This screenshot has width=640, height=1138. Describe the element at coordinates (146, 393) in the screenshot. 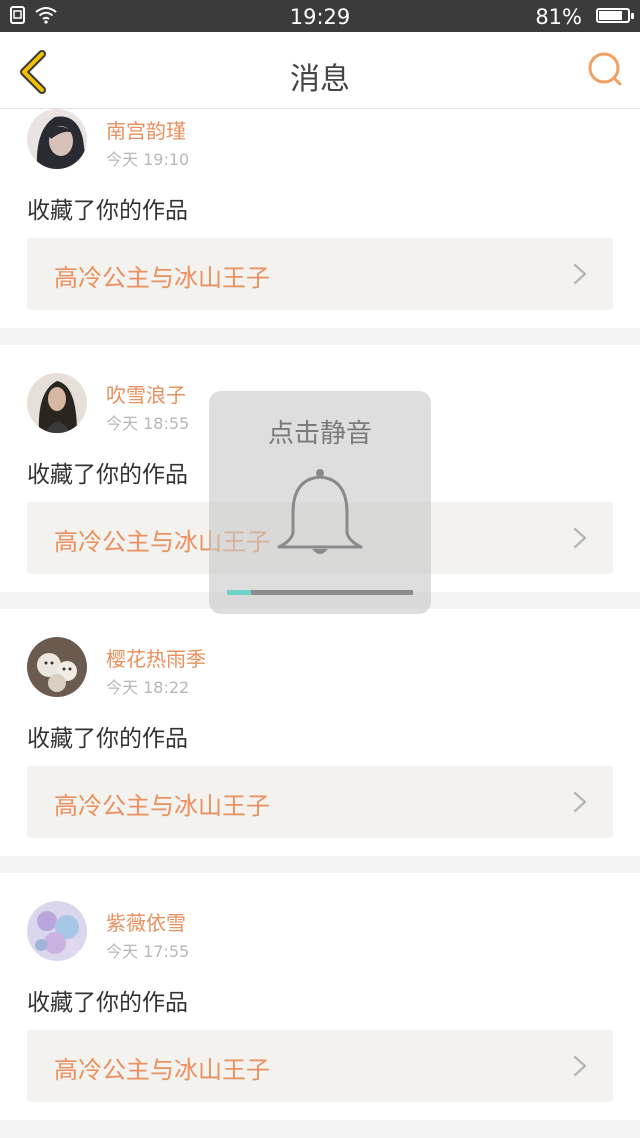

I see `sender-name: 吹雪浪子` at that location.